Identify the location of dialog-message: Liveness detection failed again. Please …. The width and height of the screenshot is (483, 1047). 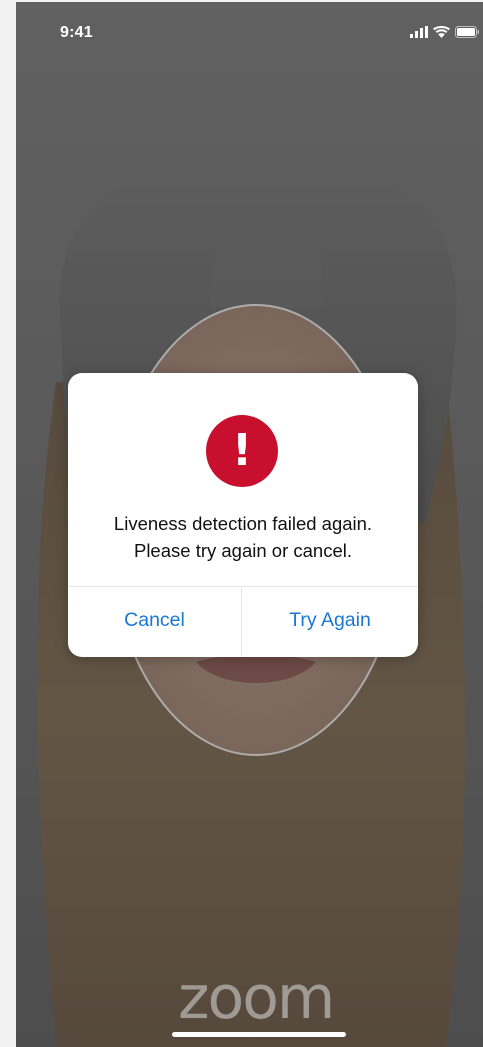
(243, 537).